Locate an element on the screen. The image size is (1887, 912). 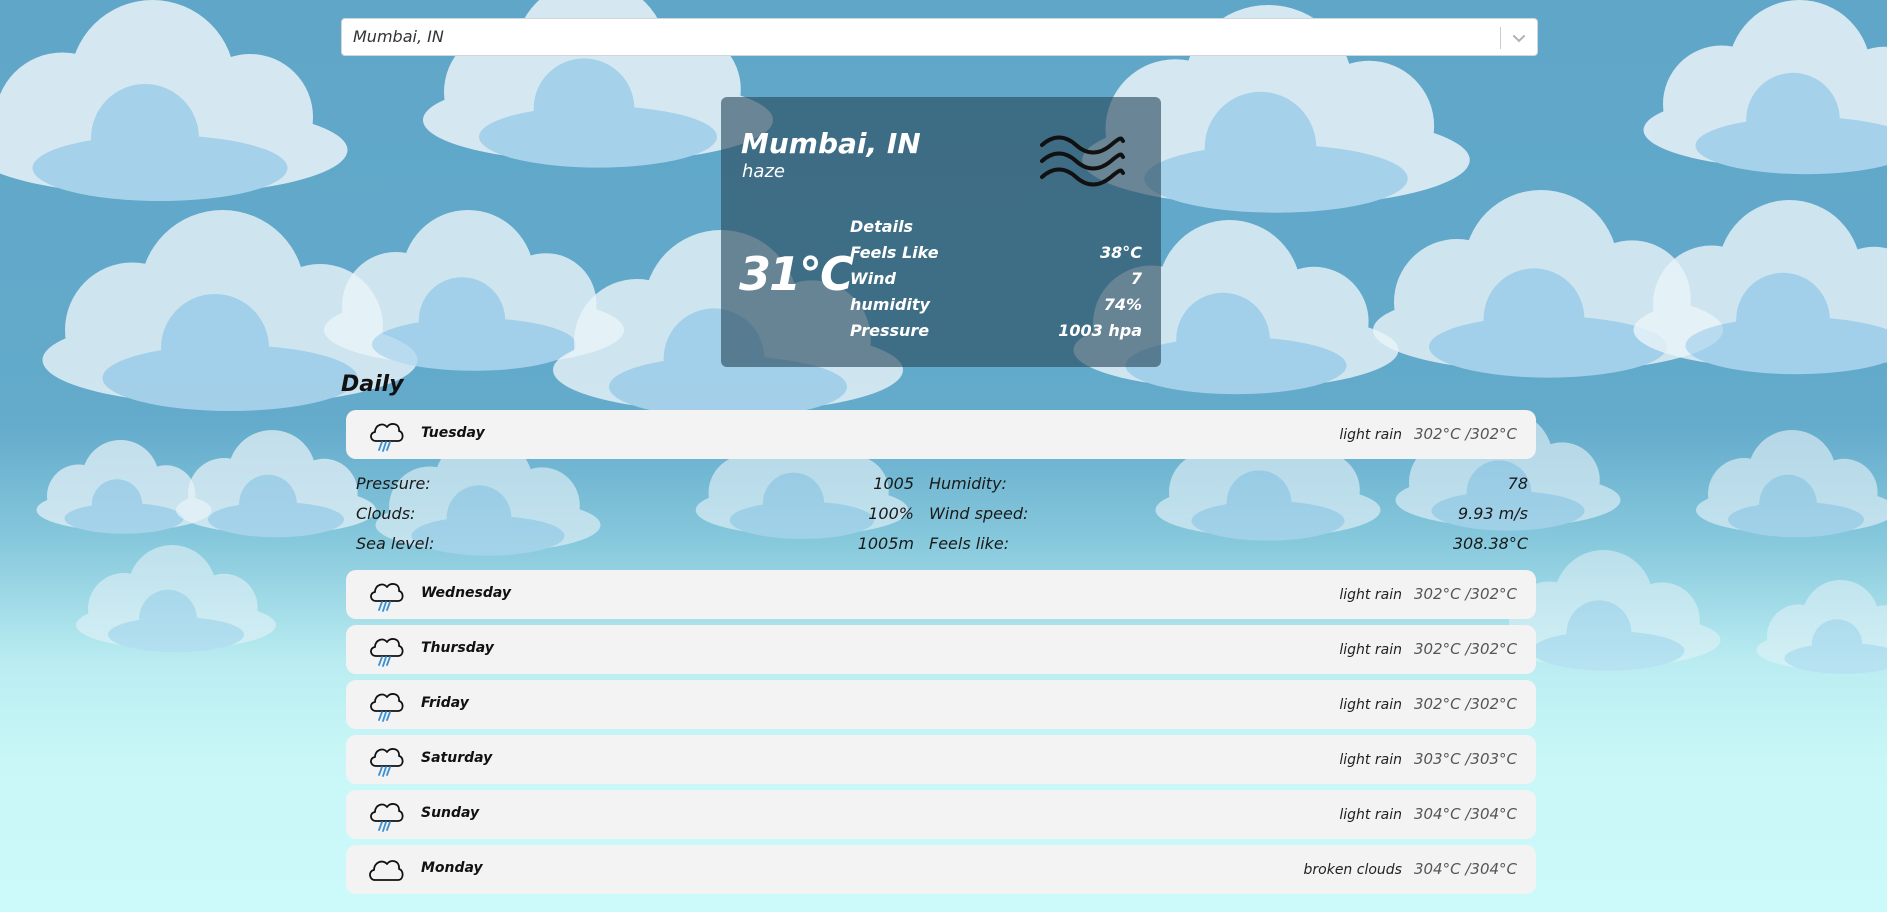
day-summary: light rain 303°C /303°C is located at coordinates (1428, 759).